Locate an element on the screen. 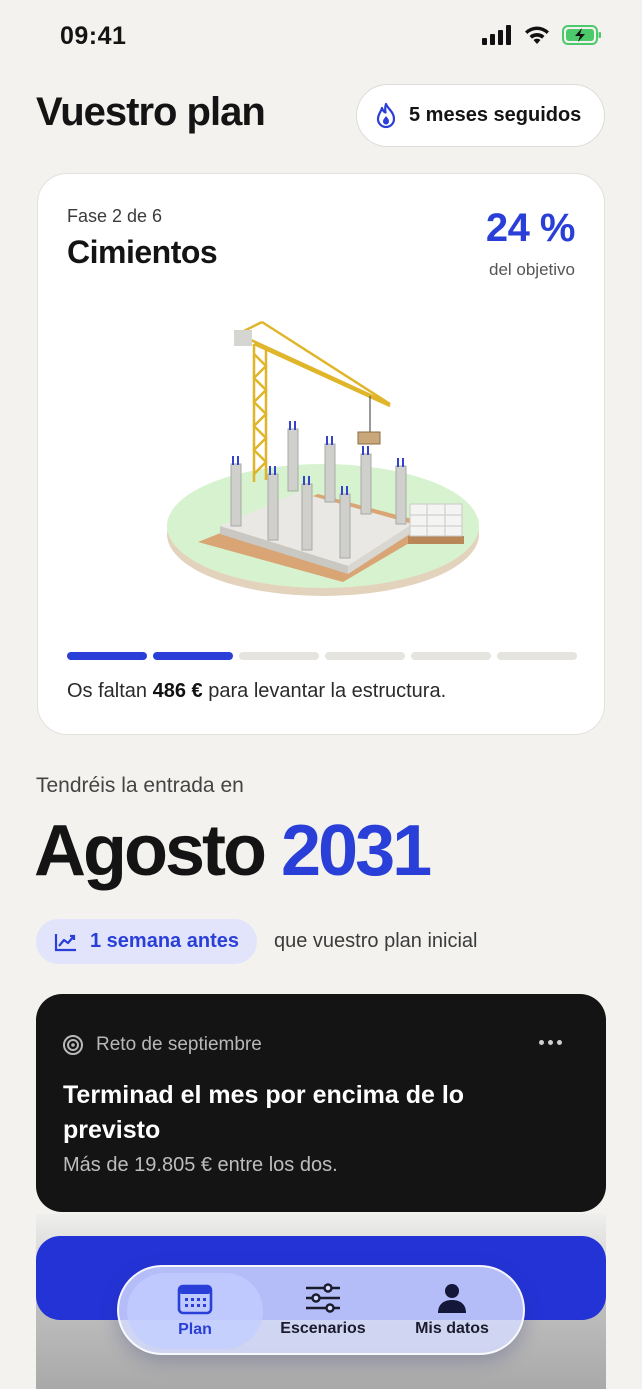 The height and width of the screenshot is (1389, 642). entry-year: 2031 is located at coordinates (356, 851).